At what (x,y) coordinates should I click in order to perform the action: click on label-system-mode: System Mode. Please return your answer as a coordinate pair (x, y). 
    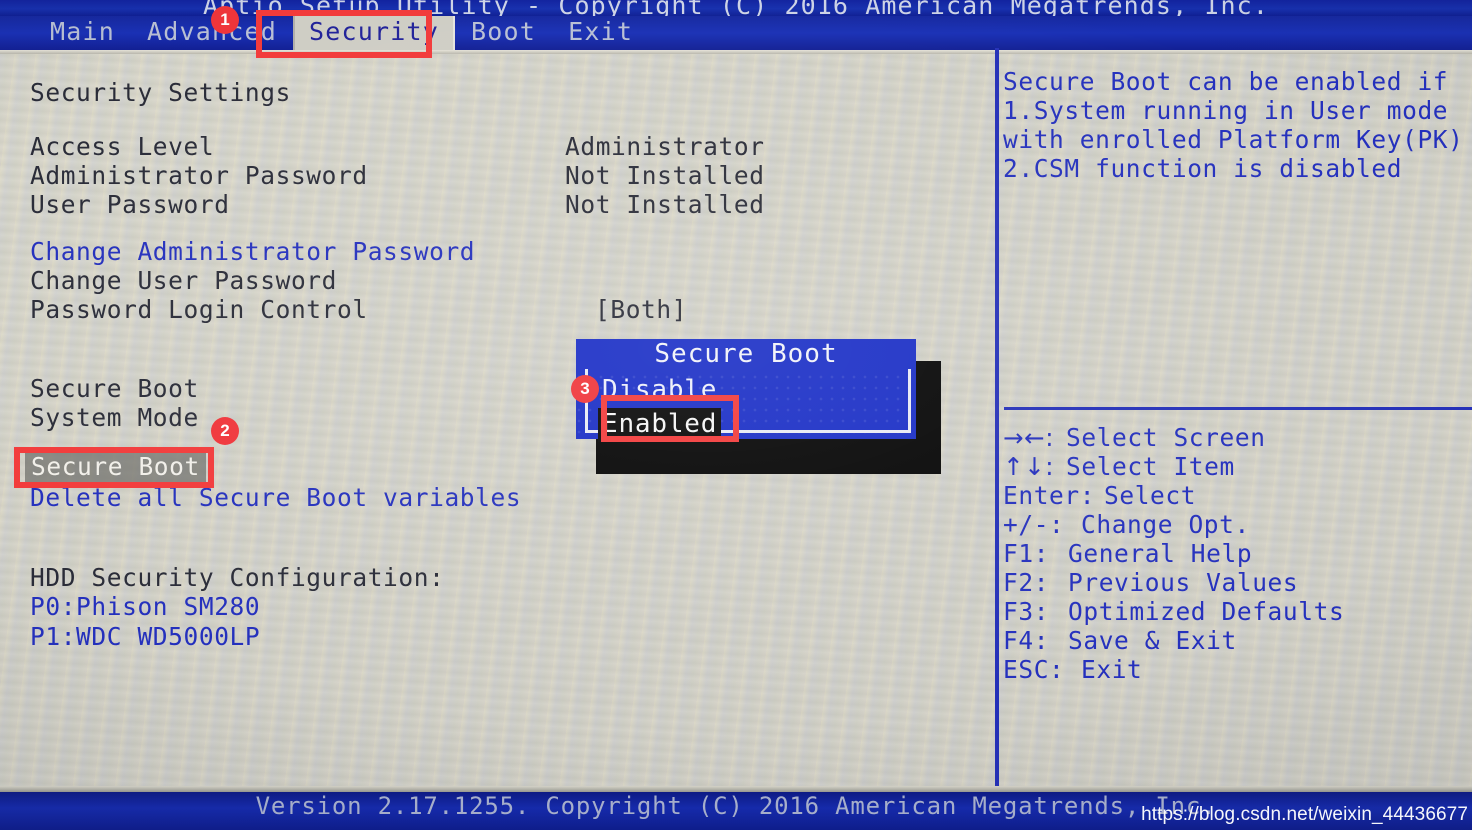
    Looking at the image, I should click on (114, 417).